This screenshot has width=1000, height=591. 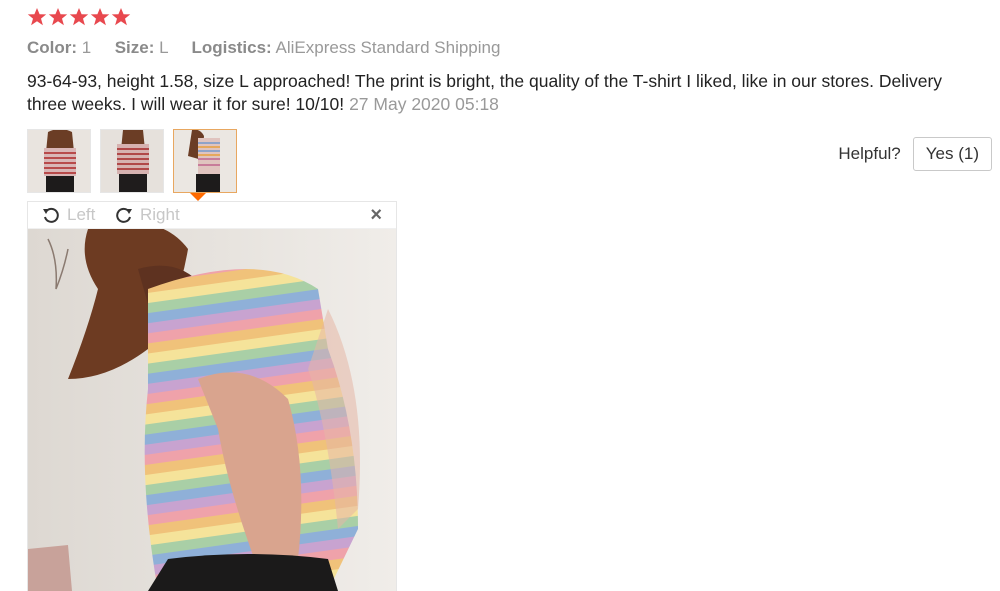 What do you see at coordinates (231, 47) in the screenshot?
I see `logistics-key: Logistics:` at bounding box center [231, 47].